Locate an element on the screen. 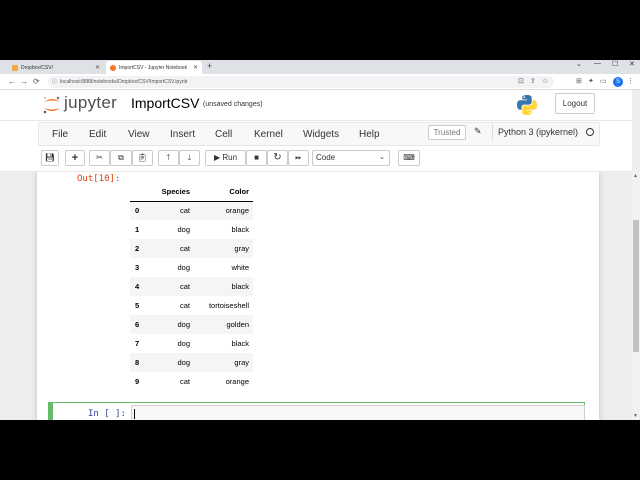 The image size is (640, 480). save-status: (unsaved changes) is located at coordinates (233, 104).